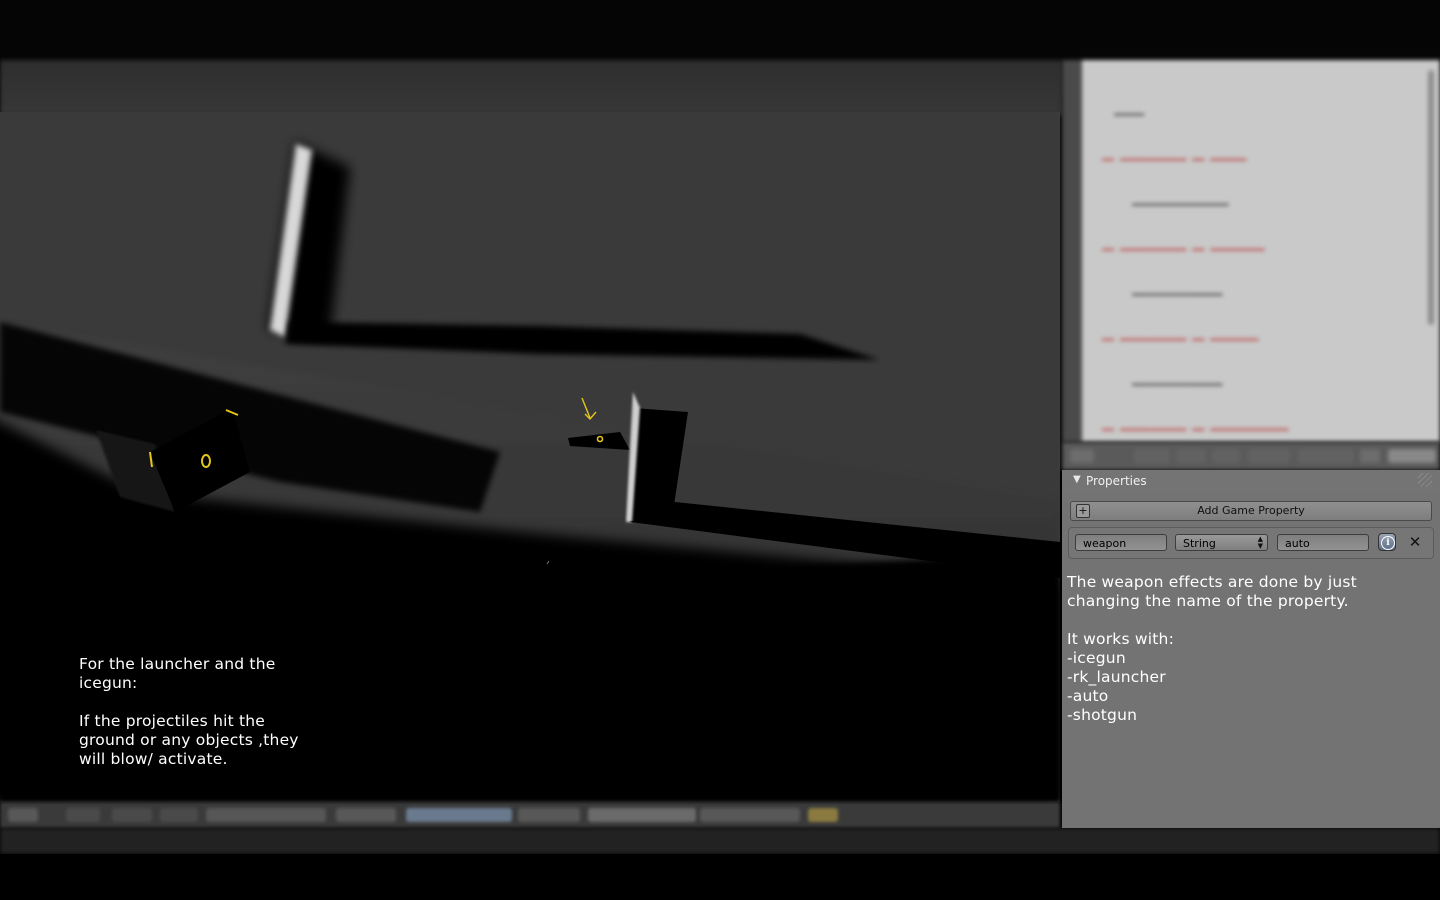  I want to click on notes-works-with: It works with:, so click(1249, 639).